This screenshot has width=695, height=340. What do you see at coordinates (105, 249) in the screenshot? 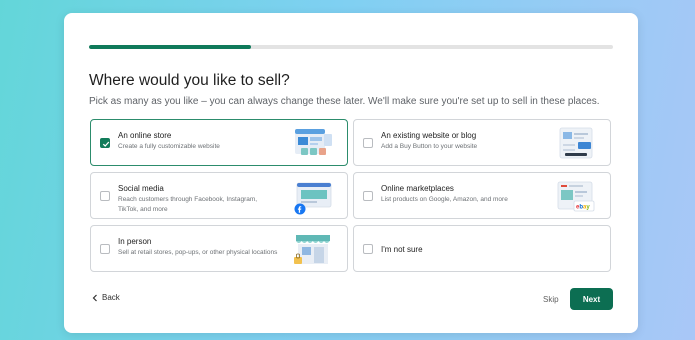
I see `checkbox-in-person` at bounding box center [105, 249].